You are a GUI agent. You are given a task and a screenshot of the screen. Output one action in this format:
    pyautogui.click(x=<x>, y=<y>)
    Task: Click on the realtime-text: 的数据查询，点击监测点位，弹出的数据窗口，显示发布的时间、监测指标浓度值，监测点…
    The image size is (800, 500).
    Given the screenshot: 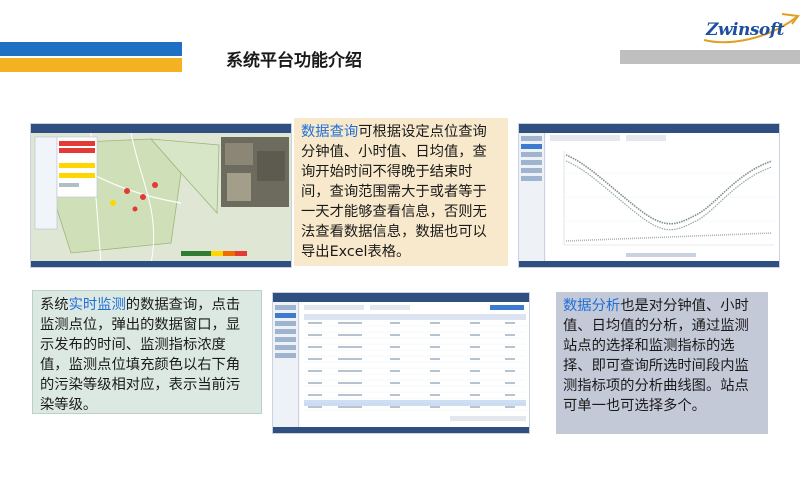 What is the action you would take?
    pyautogui.click(x=140, y=355)
    